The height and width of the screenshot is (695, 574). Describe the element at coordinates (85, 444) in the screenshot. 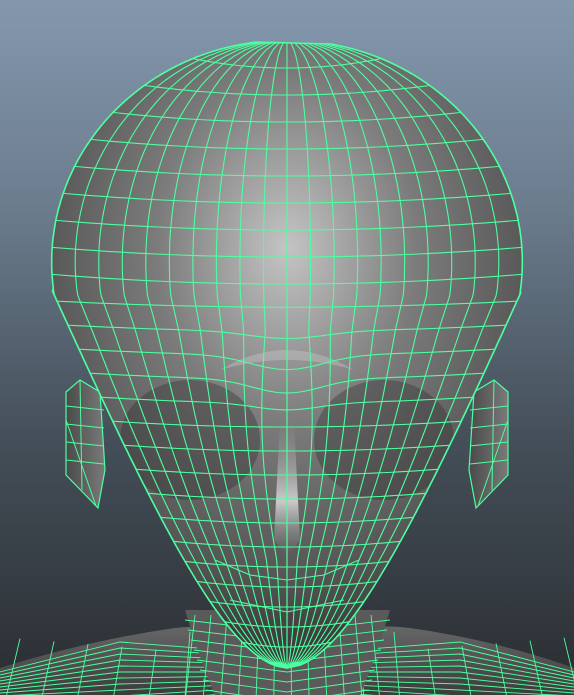

I see `left-ear-mesh` at that location.